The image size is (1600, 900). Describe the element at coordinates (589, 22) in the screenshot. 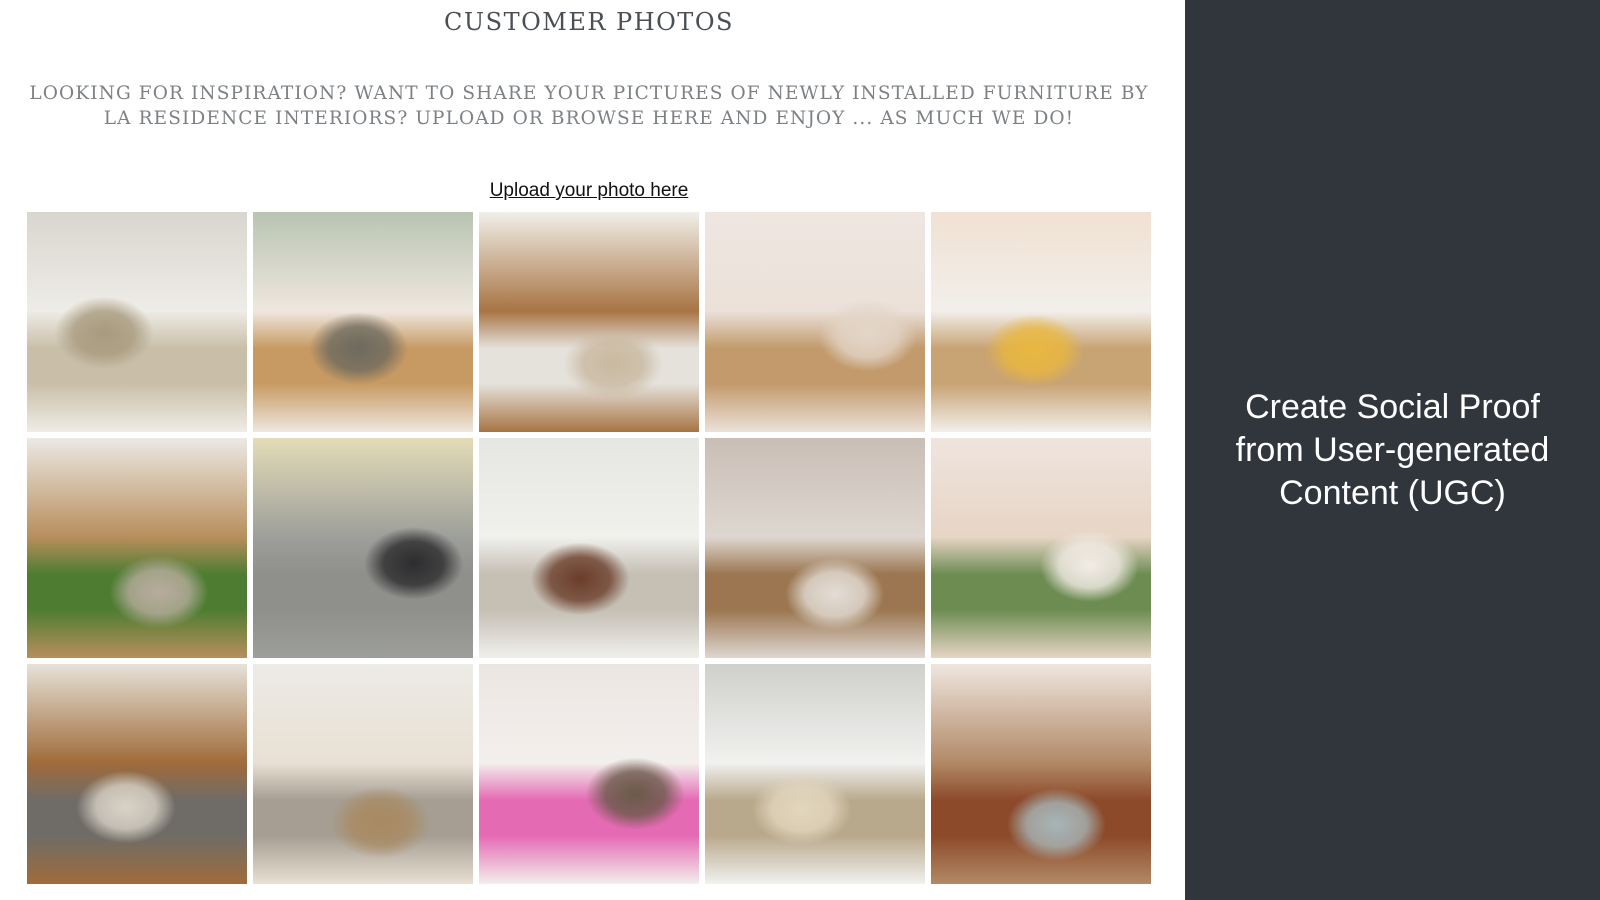

I see `page-title: CUSTOMER PHOTOS` at that location.